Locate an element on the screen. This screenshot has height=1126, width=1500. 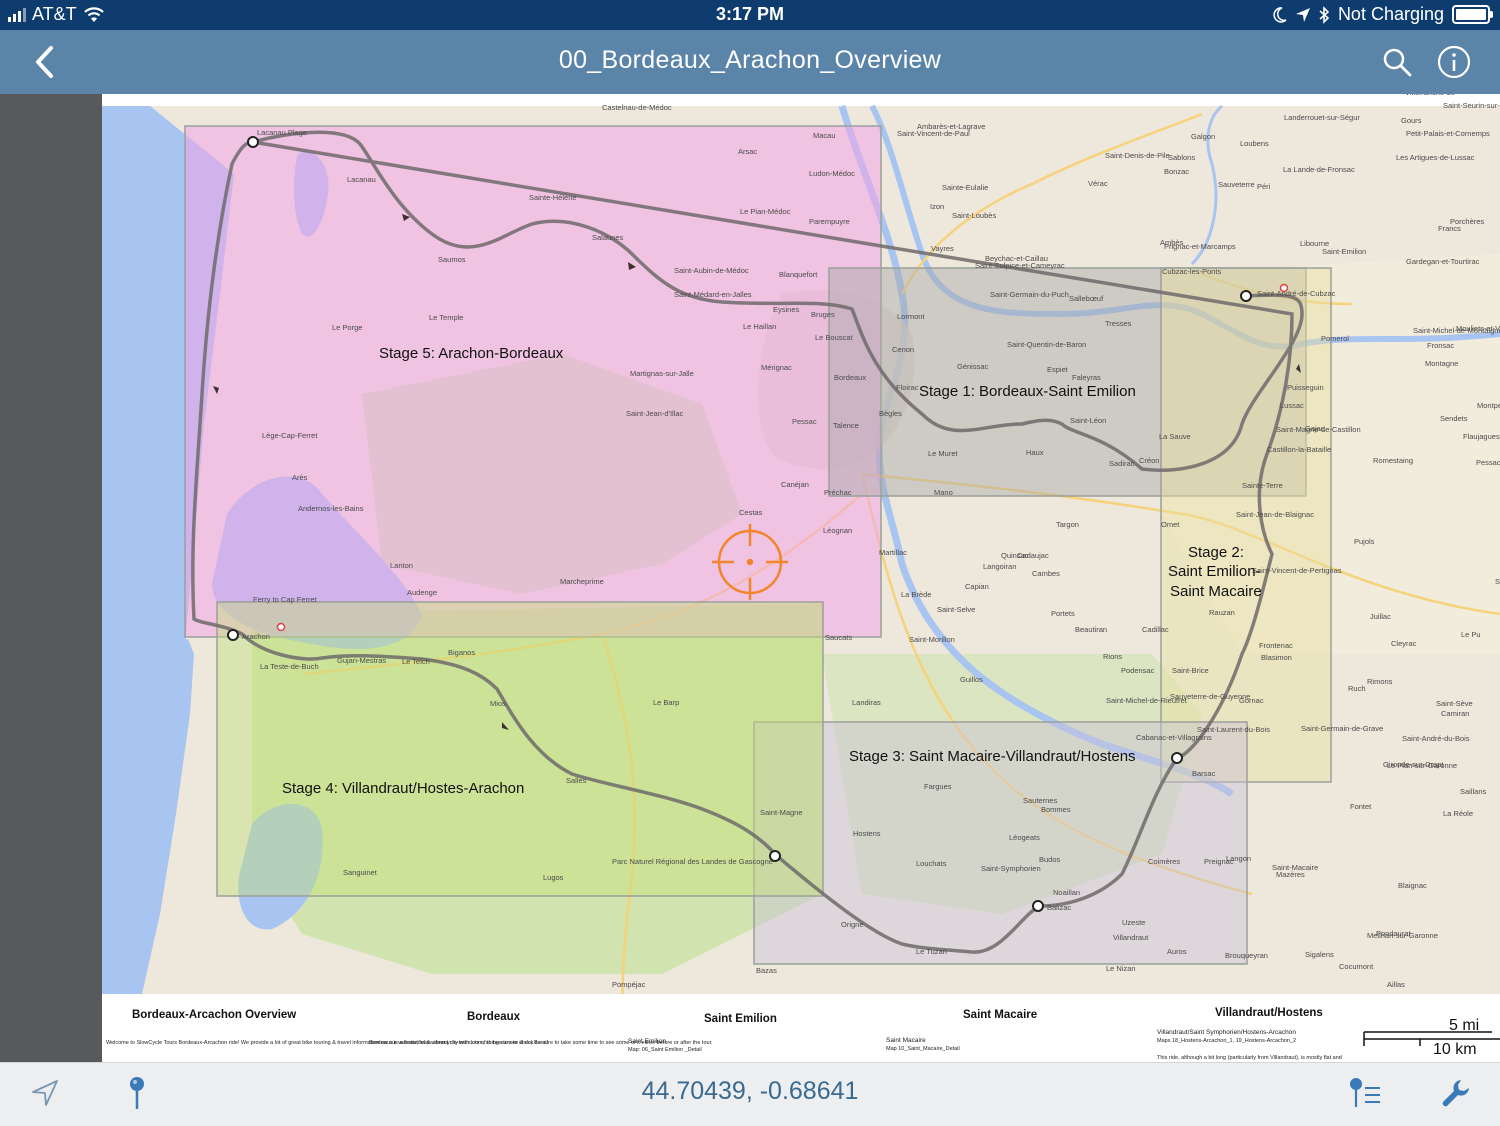
place-label: Quinsac is located at coordinates (1015, 555).